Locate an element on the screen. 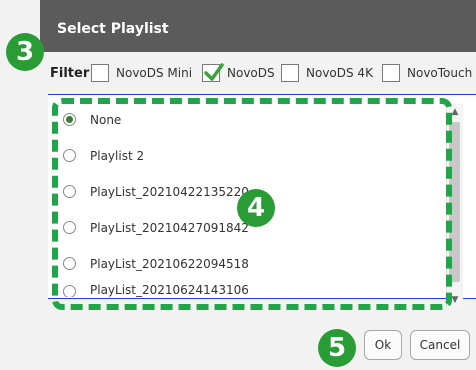  playlist-item: PlayList_20210622094518 is located at coordinates (243, 265).